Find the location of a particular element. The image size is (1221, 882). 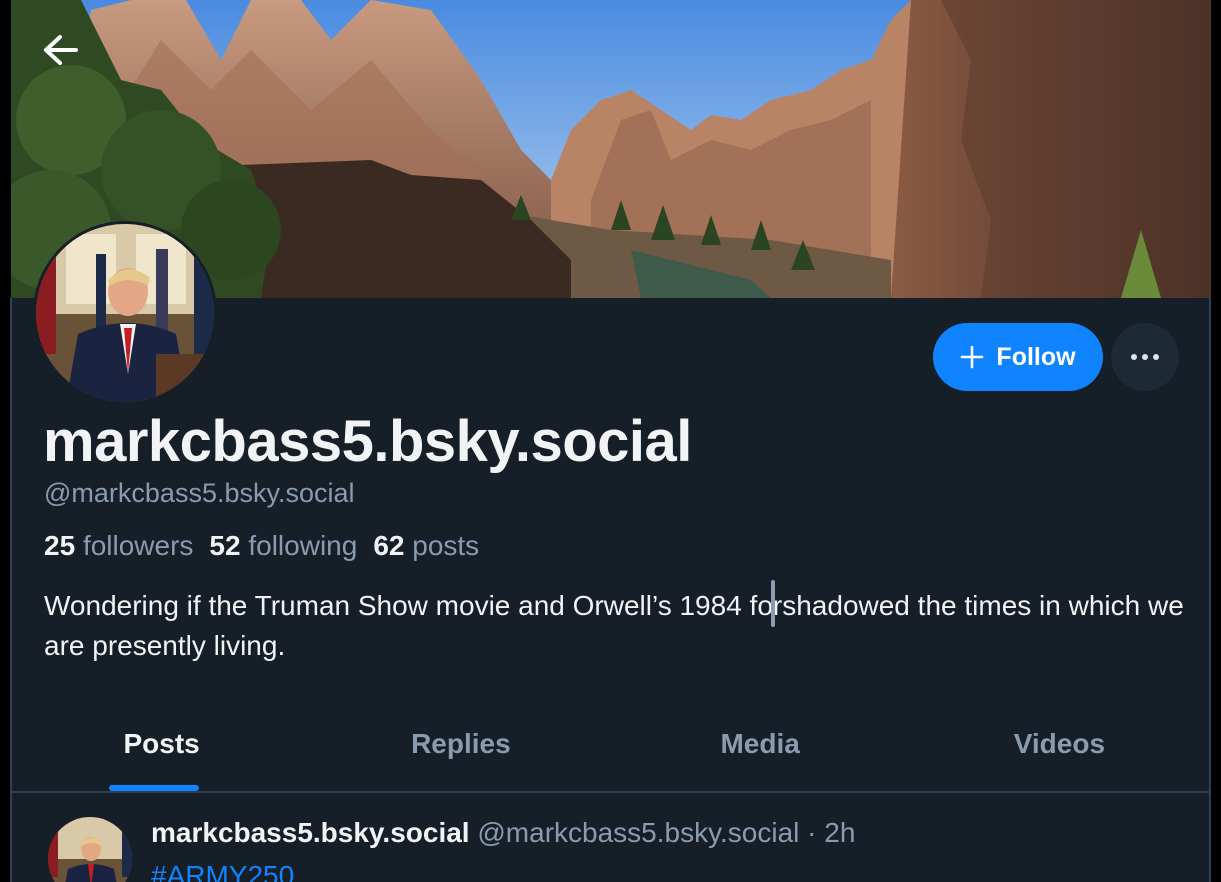

posts-label: posts is located at coordinates (446, 545).